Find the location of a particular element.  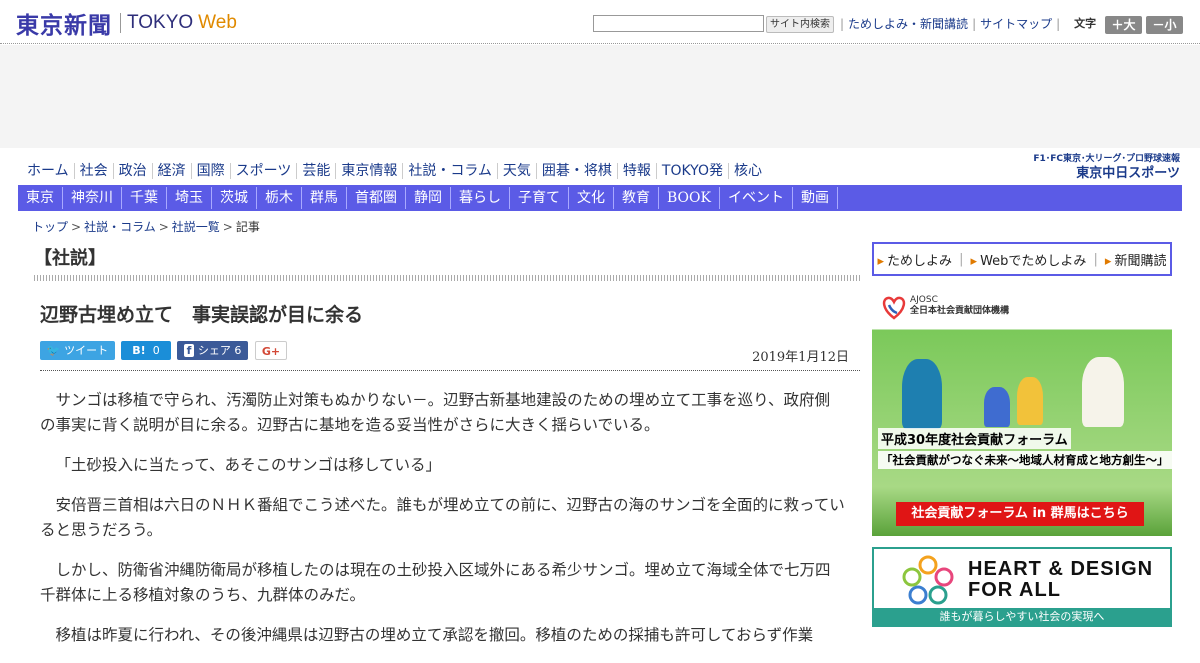

header-links: | ためしよみ・新聞講読 | サイトマップ | 文字 （0） is located at coordinates (982, 24).